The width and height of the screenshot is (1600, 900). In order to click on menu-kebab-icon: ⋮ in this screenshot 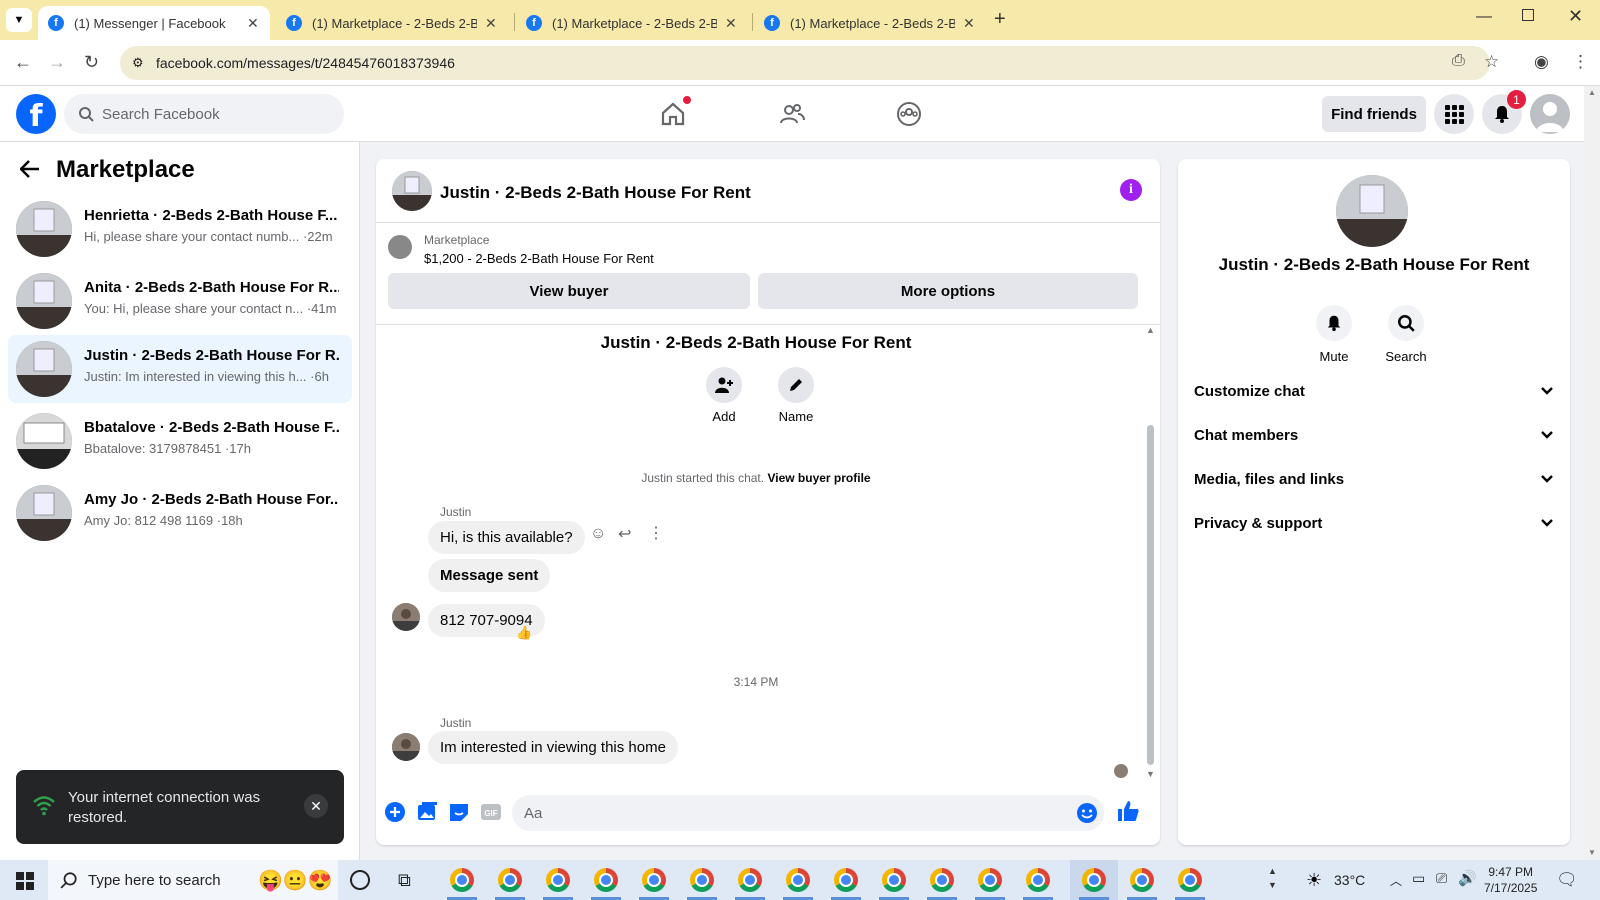, I will do `click(1580, 62)`.